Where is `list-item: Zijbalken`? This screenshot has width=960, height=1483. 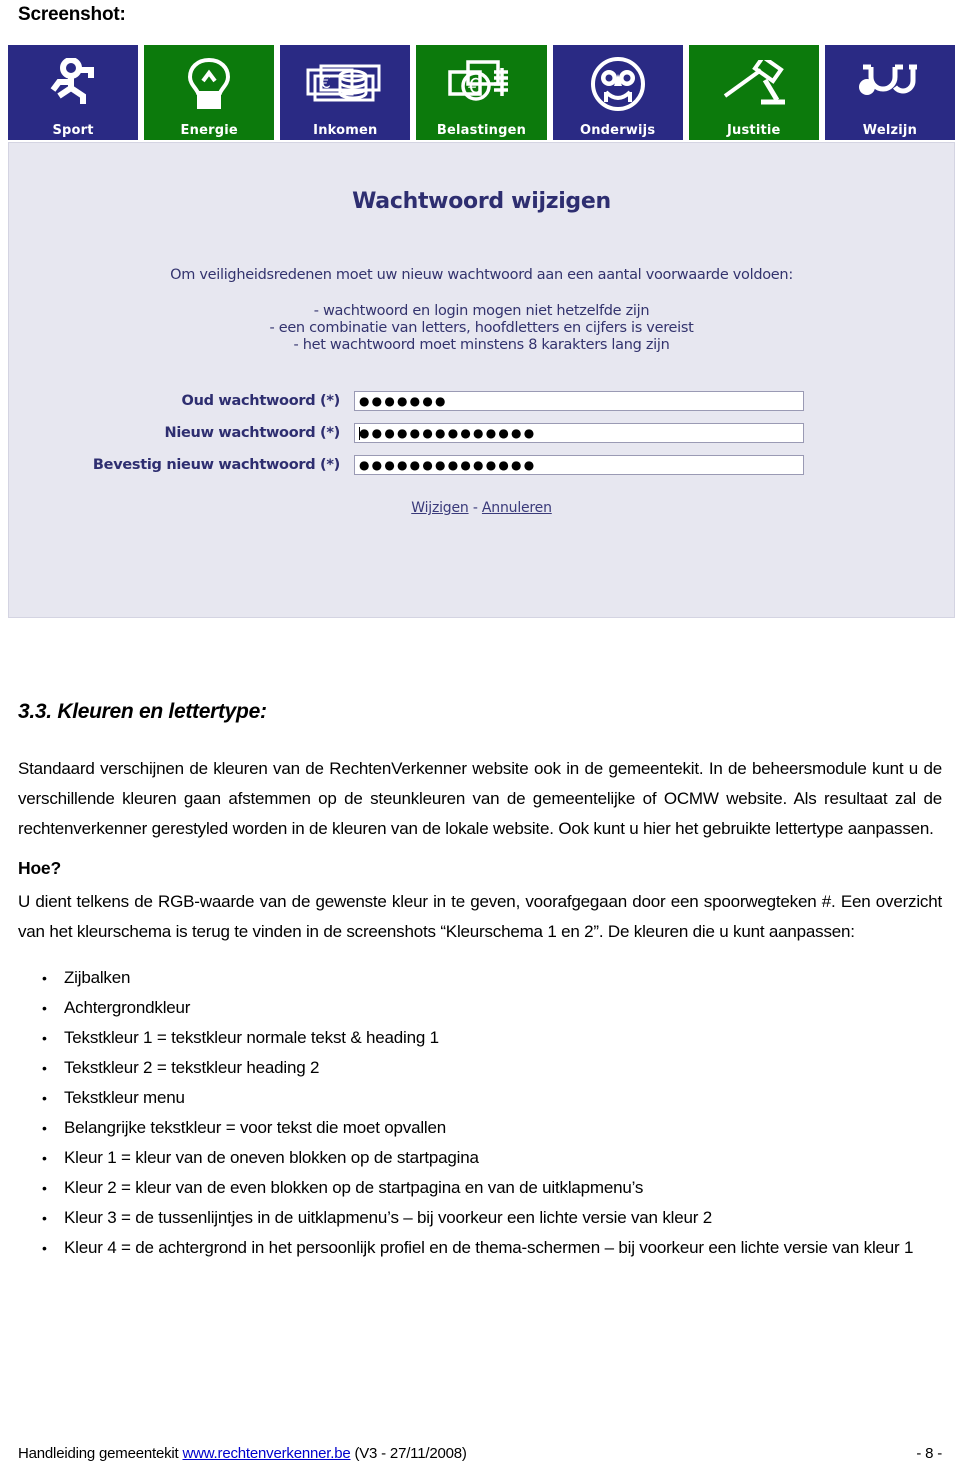 list-item: Zijbalken is located at coordinates (492, 978).